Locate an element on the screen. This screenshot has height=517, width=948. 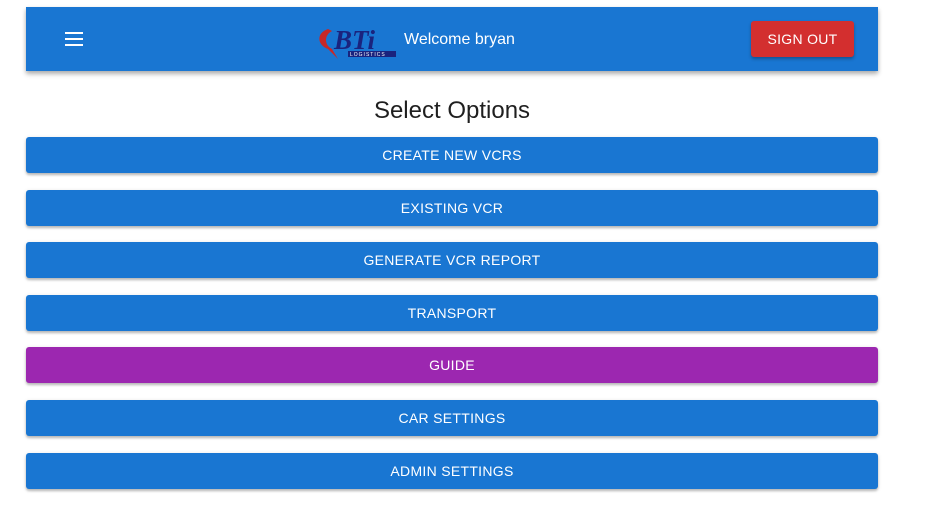
admin-settings-button: ADMIN SETTINGS is located at coordinates (452, 470).